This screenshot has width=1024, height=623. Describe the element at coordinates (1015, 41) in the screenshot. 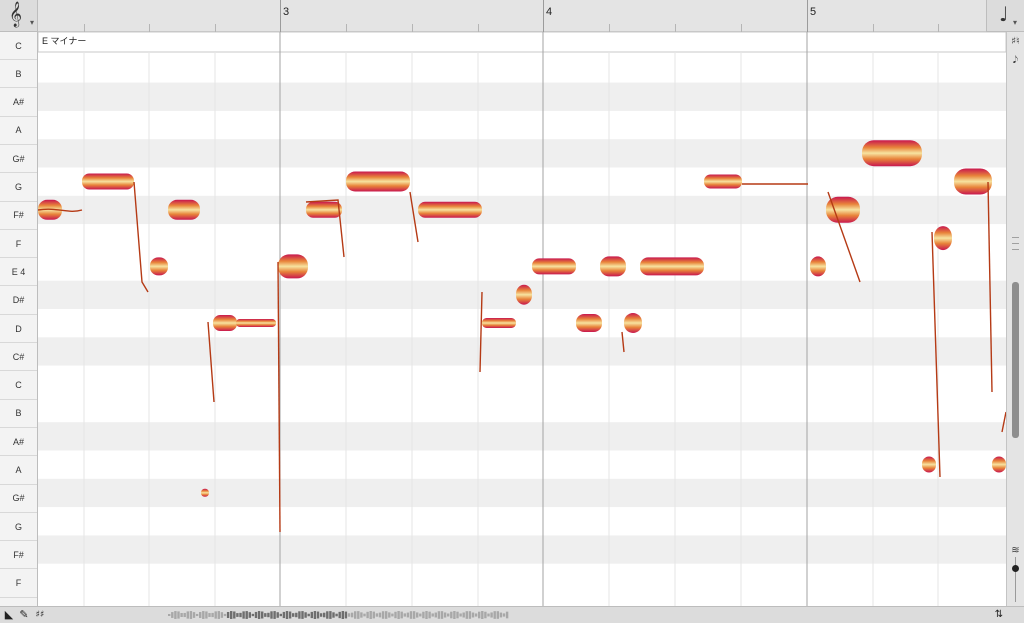

I see `scale-icon: ♯♮` at that location.